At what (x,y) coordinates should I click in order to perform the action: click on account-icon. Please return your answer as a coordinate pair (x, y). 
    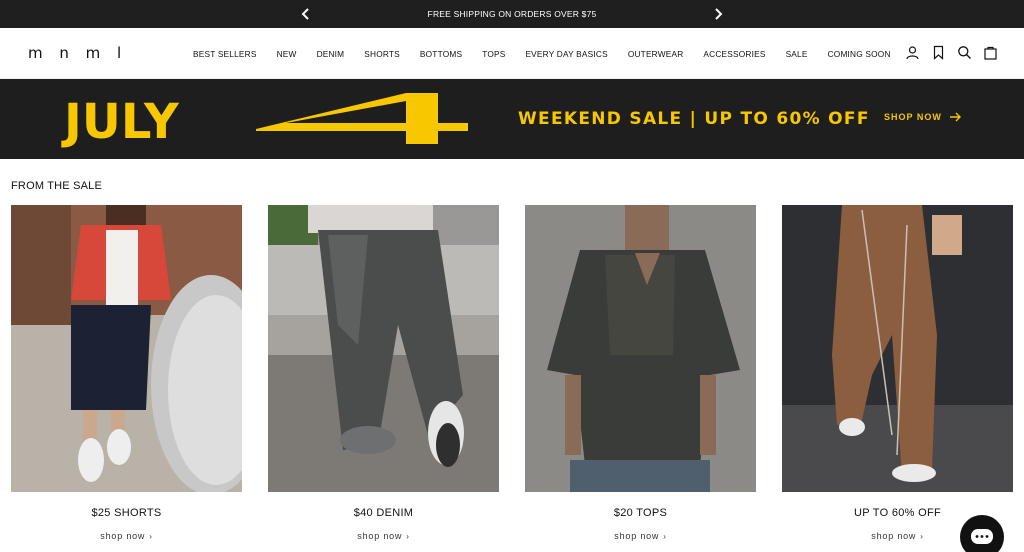
    Looking at the image, I should click on (912, 52).